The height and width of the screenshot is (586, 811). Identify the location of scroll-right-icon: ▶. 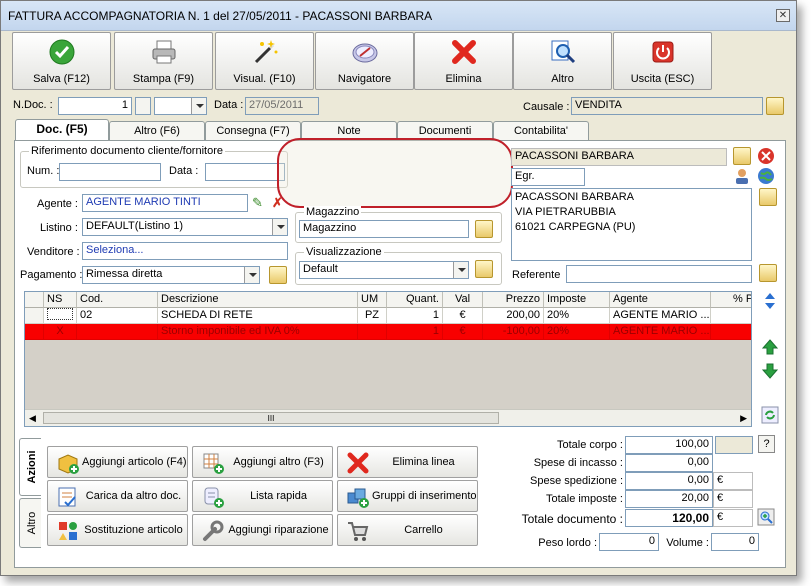
(743, 418).